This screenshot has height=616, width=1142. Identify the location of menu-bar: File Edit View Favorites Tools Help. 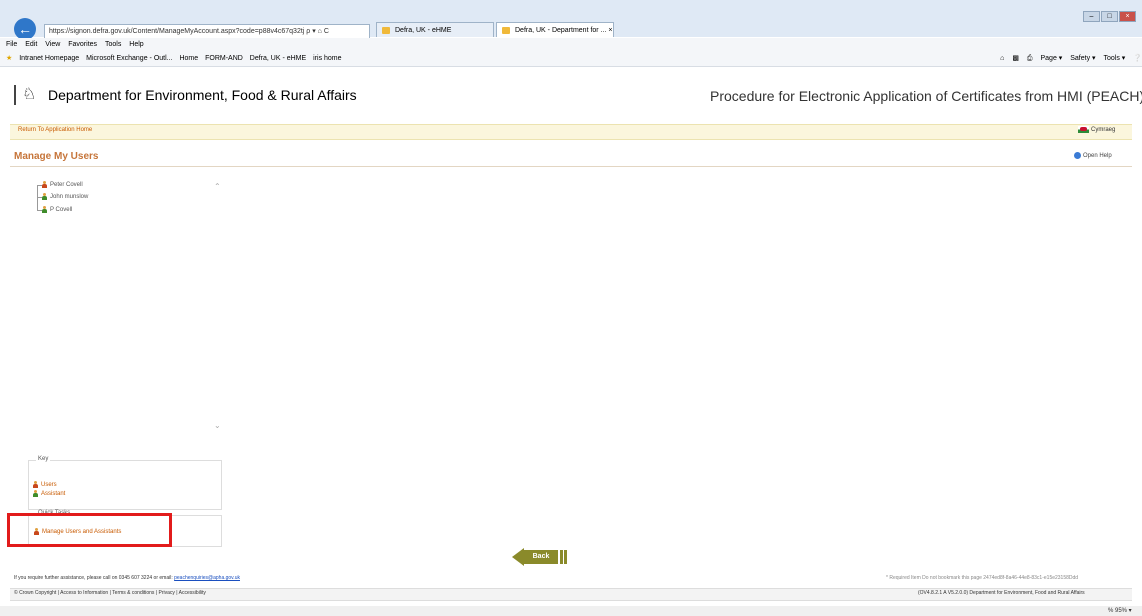
(571, 44).